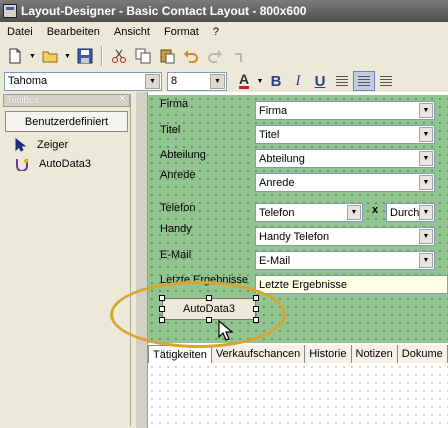 Image resolution: width=448 pixels, height=428 pixels. Describe the element at coordinates (197, 81) in the screenshot. I see `font-size-select: 8 ▼` at that location.